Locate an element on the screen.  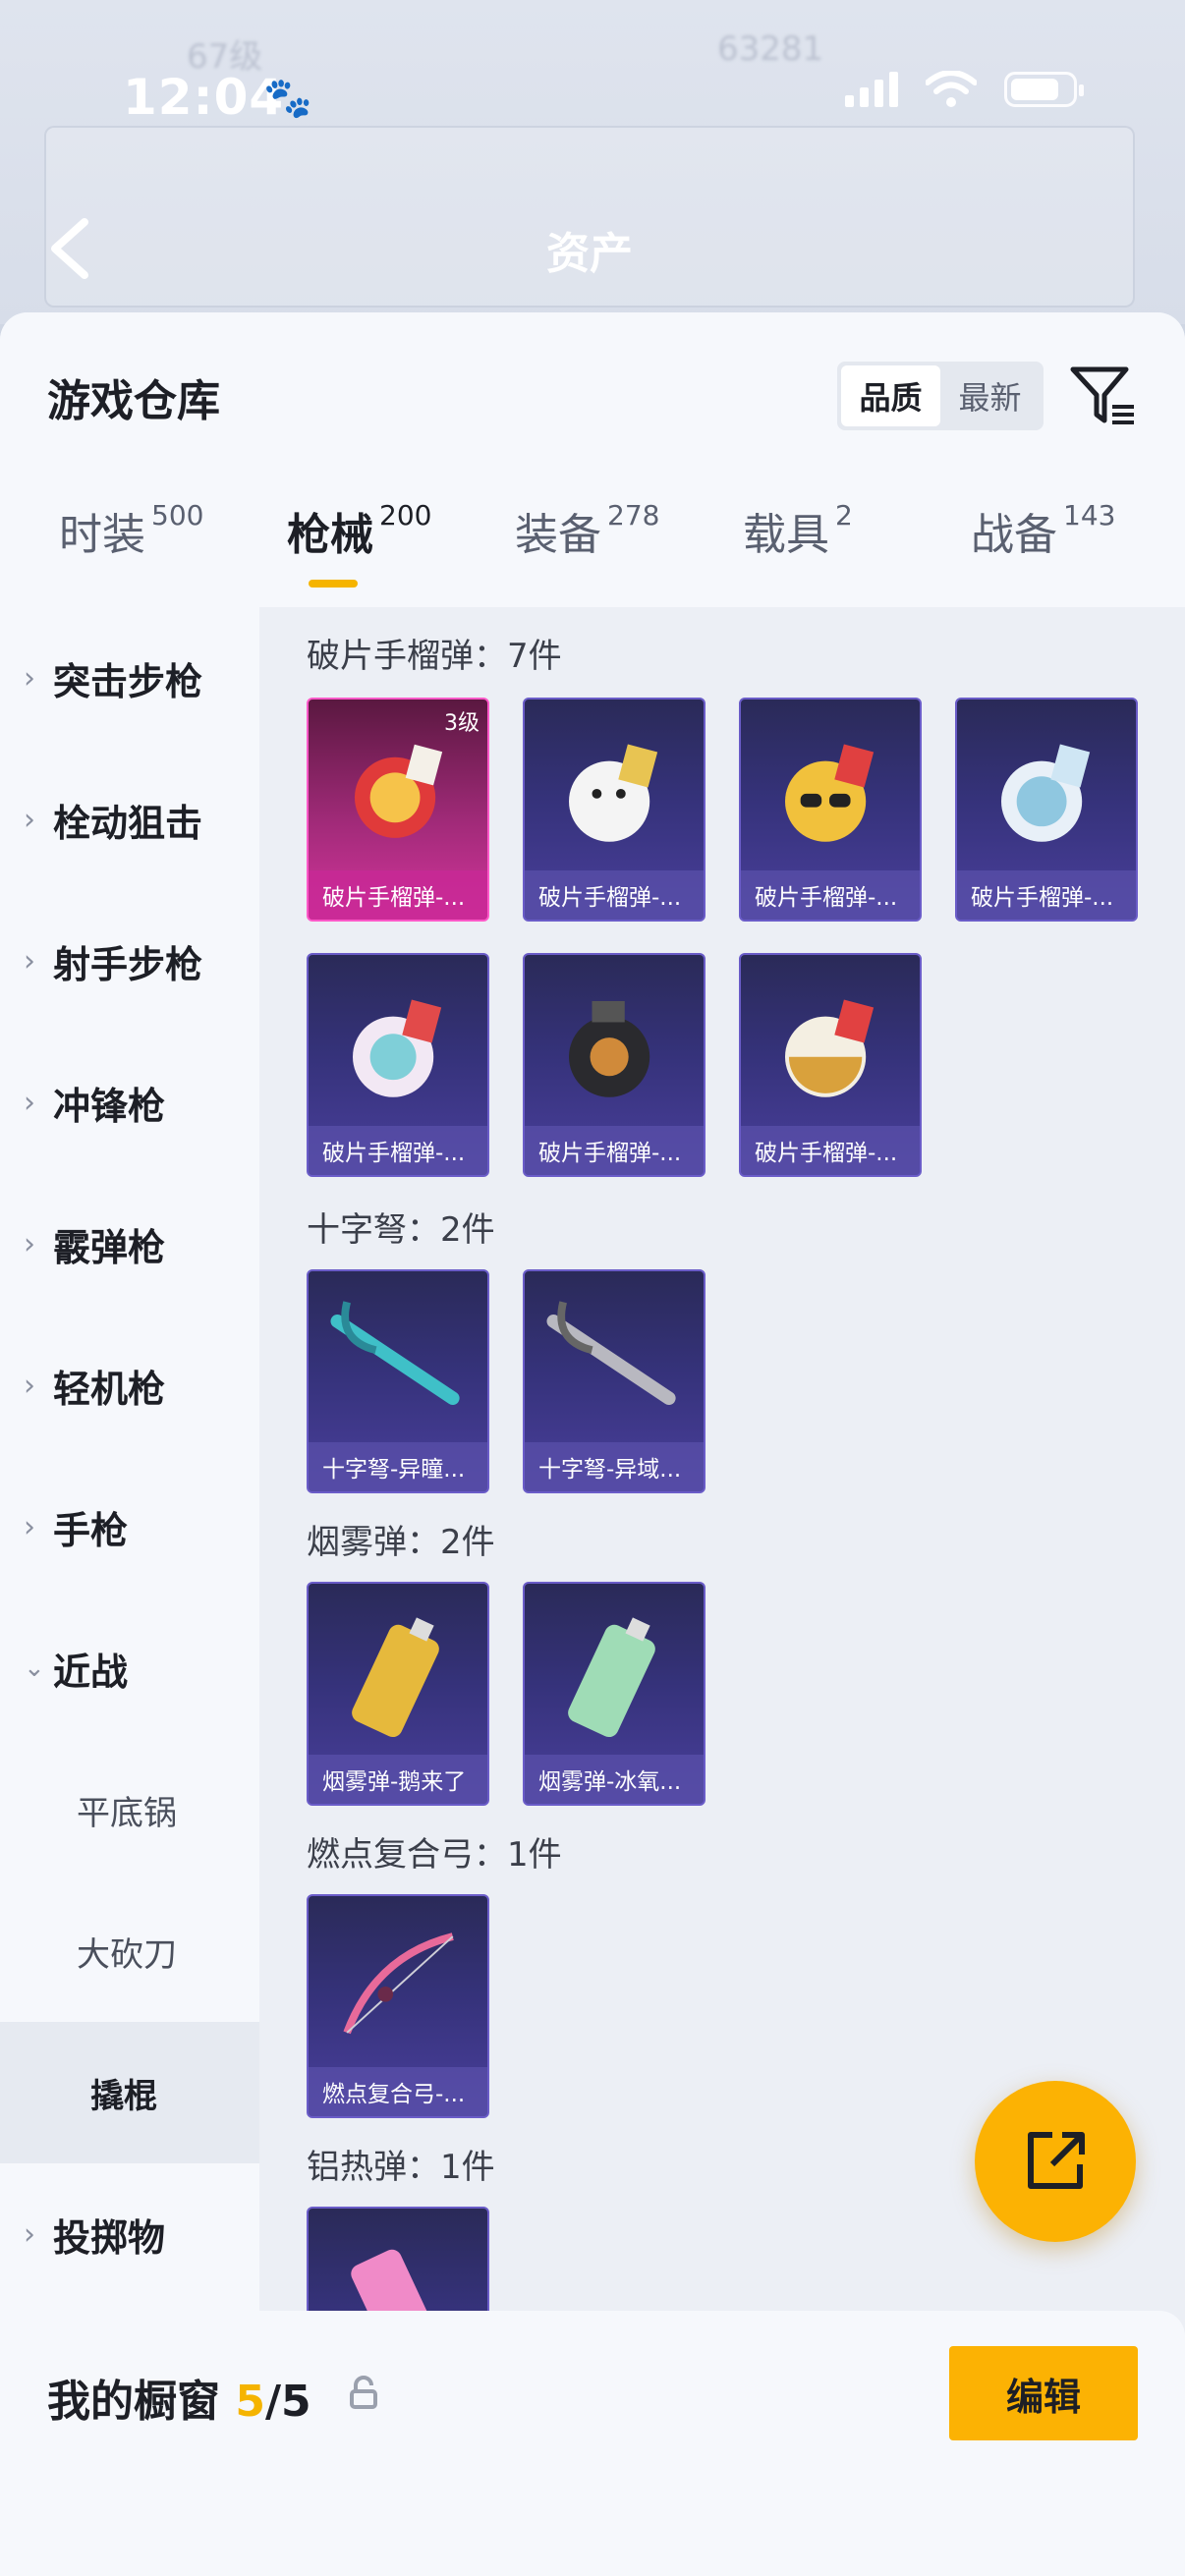
sidebar-item-smg: › 冲锋枪 is located at coordinates (130, 1102).